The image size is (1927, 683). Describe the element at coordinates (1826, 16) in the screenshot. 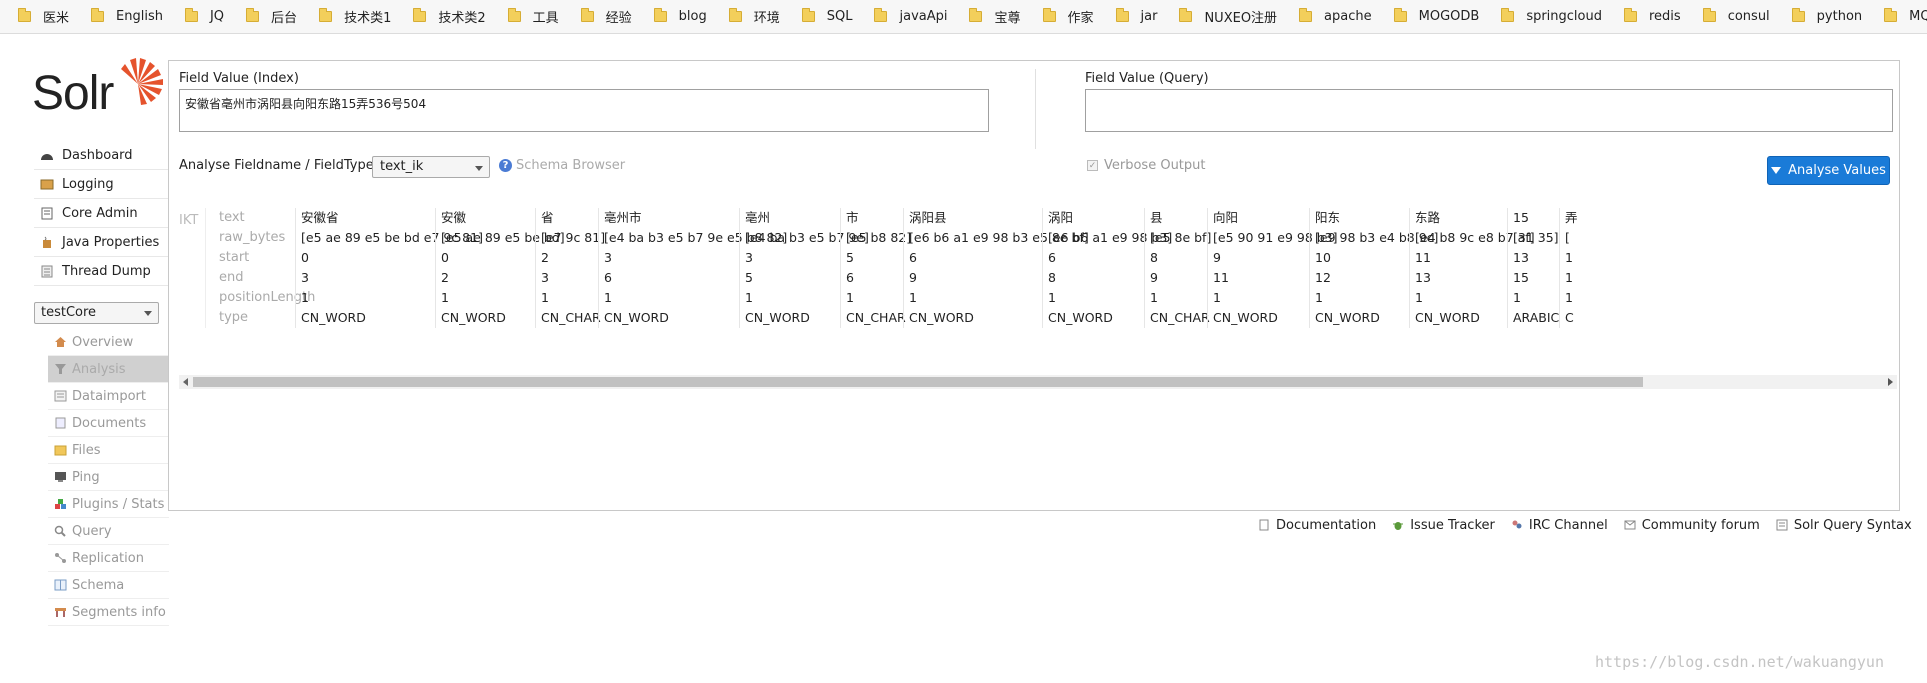

I see `bookmark-folder: python` at that location.